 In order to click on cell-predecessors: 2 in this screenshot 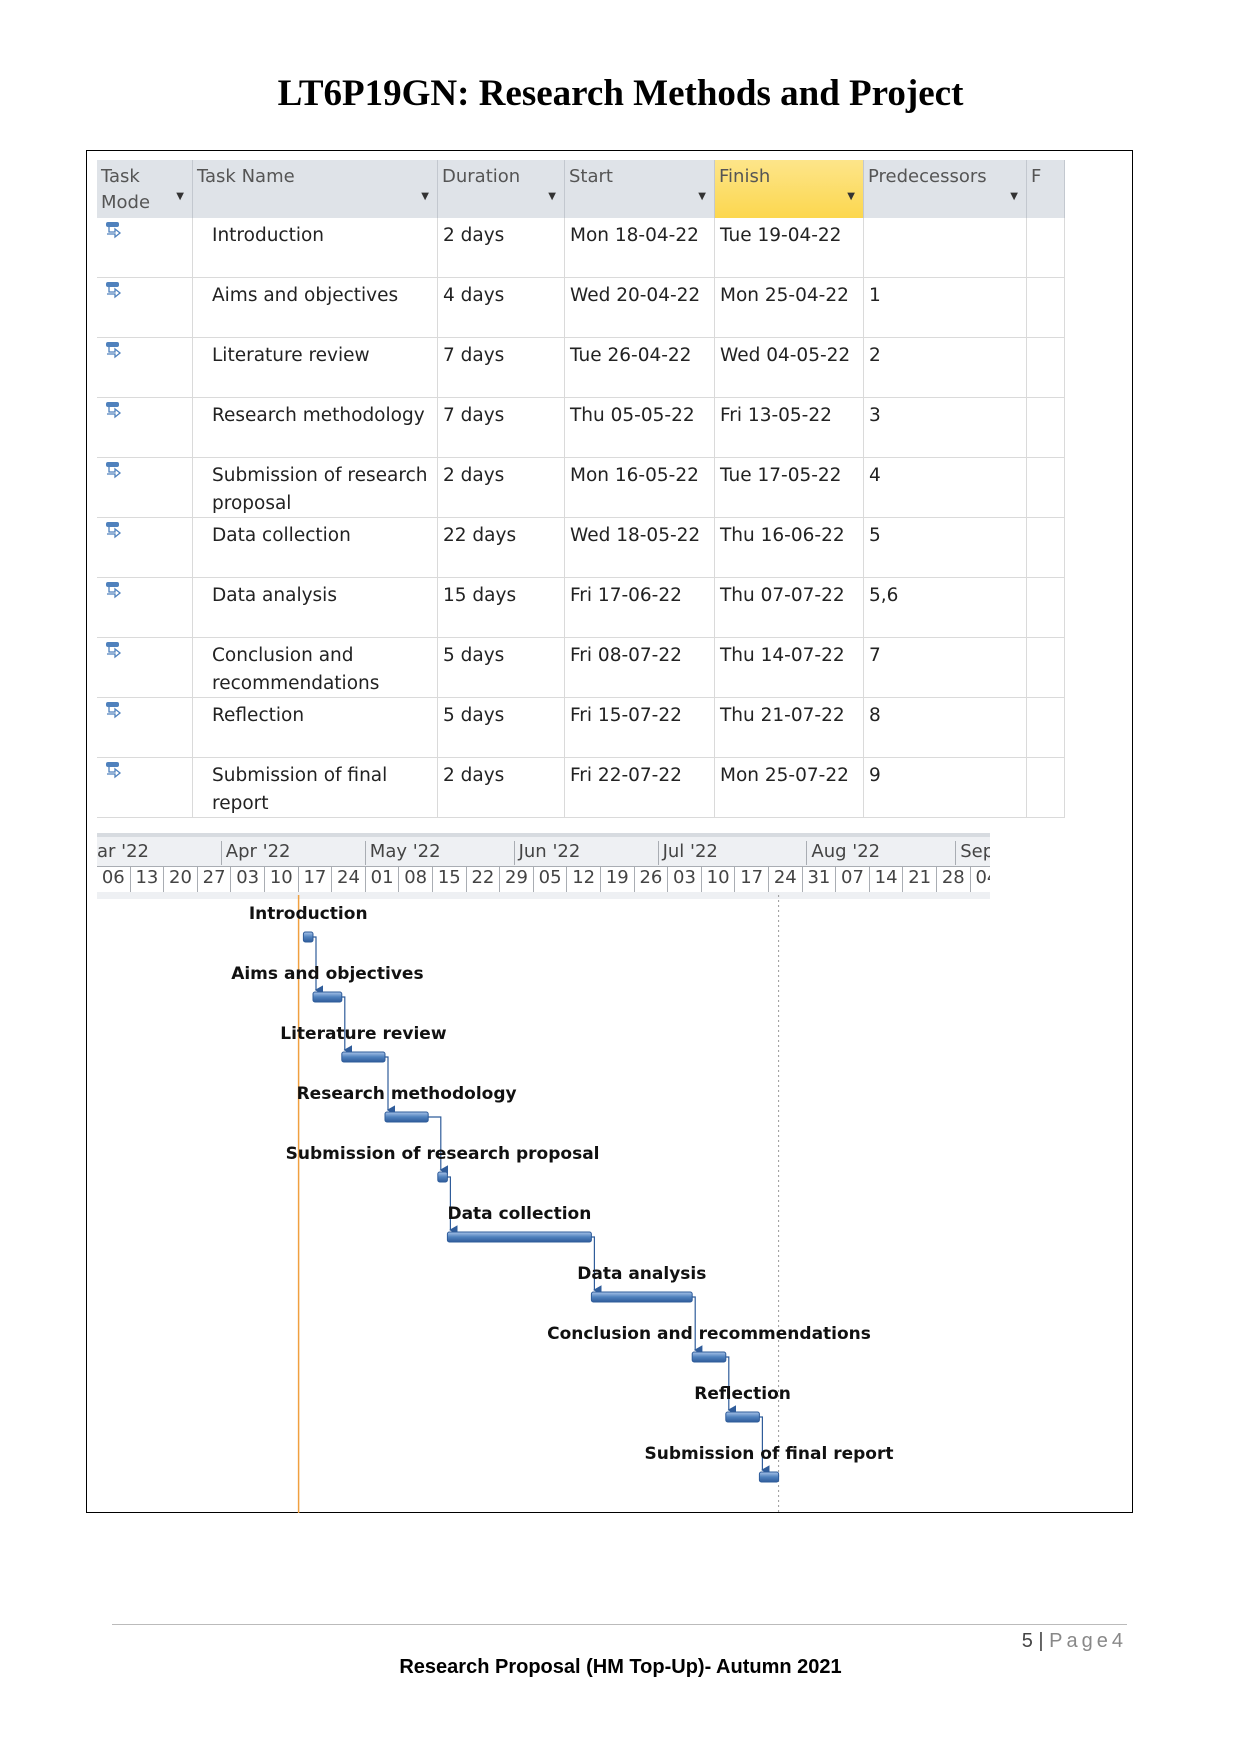, I will do `click(945, 368)`.